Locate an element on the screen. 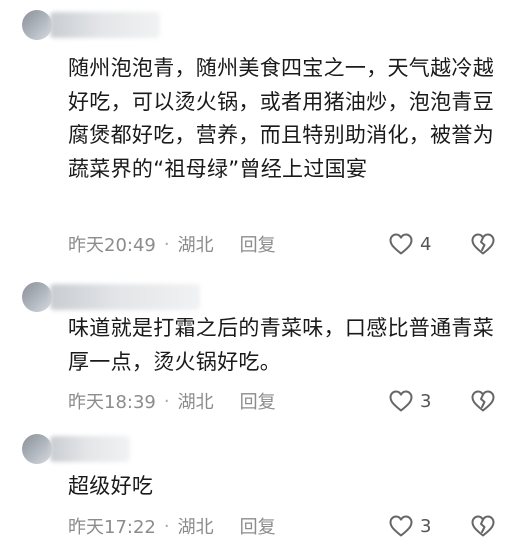 This screenshot has height=556, width=513. comment-time: 昨天17:22 is located at coordinates (112, 527).